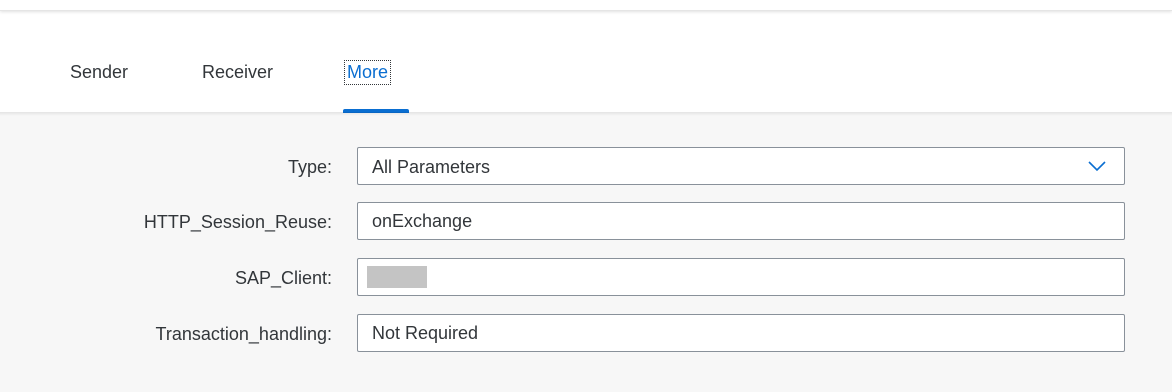 Image resolution: width=1172 pixels, height=392 pixels. What do you see at coordinates (309, 167) in the screenshot?
I see `type-label: Type:` at bounding box center [309, 167].